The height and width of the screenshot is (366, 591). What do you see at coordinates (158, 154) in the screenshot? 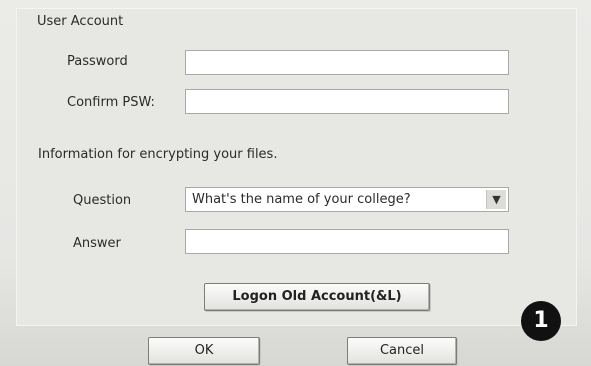
I see `encryption-info-text: Information for encrypting your files.` at bounding box center [158, 154].